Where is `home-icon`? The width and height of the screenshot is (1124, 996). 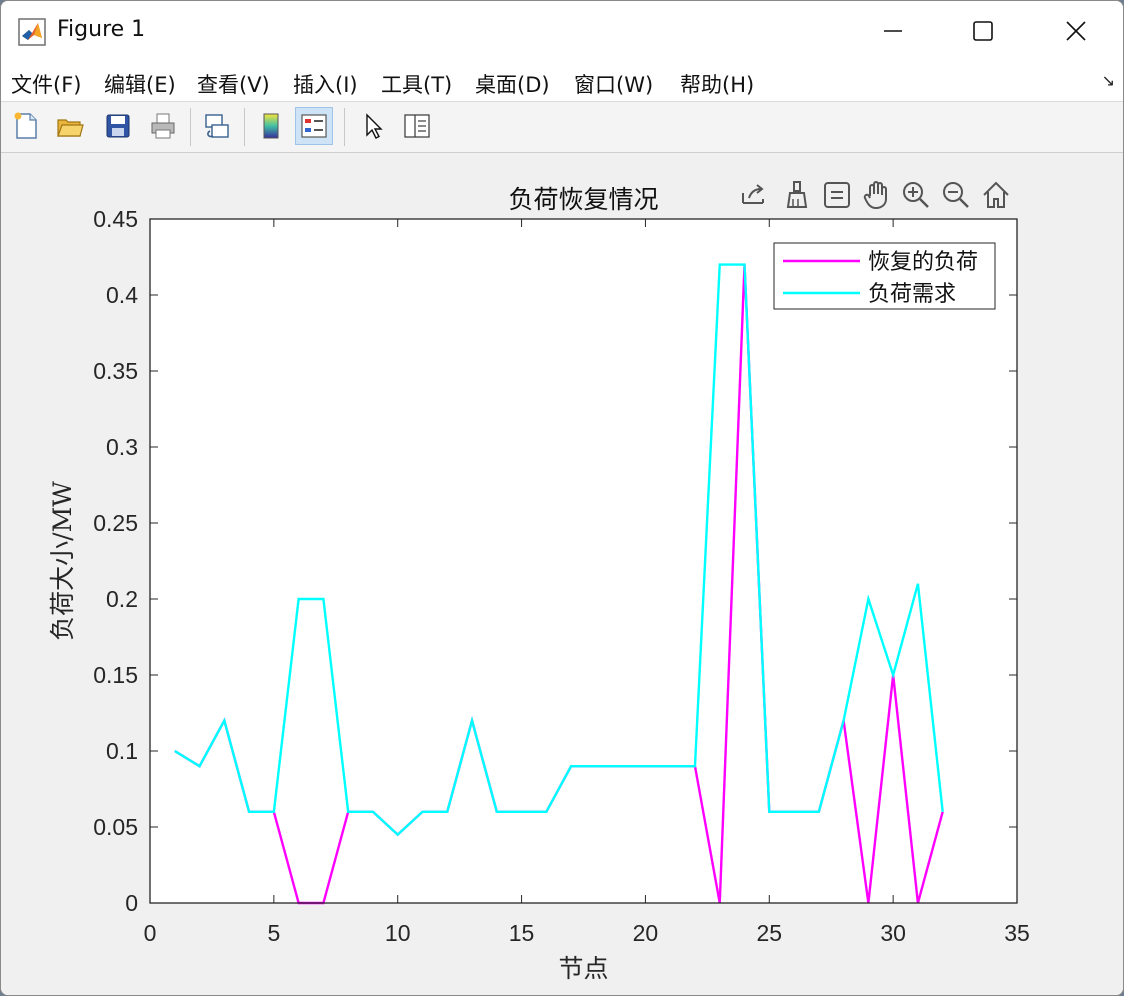 home-icon is located at coordinates (996, 194).